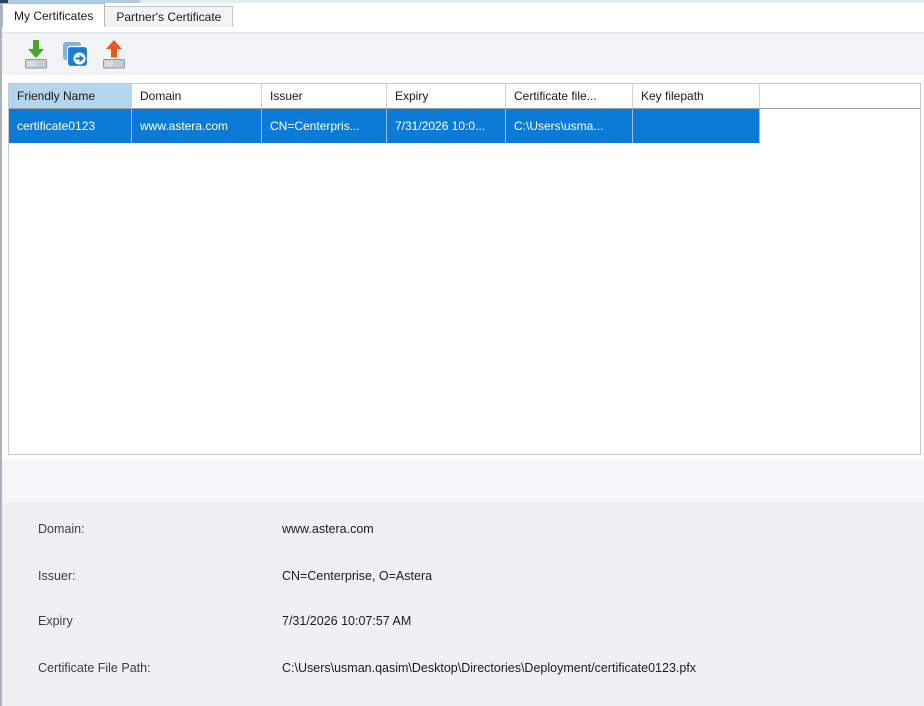 This screenshot has width=924, height=706. I want to click on column-header-friendly-name: Friendly Name, so click(70, 96).